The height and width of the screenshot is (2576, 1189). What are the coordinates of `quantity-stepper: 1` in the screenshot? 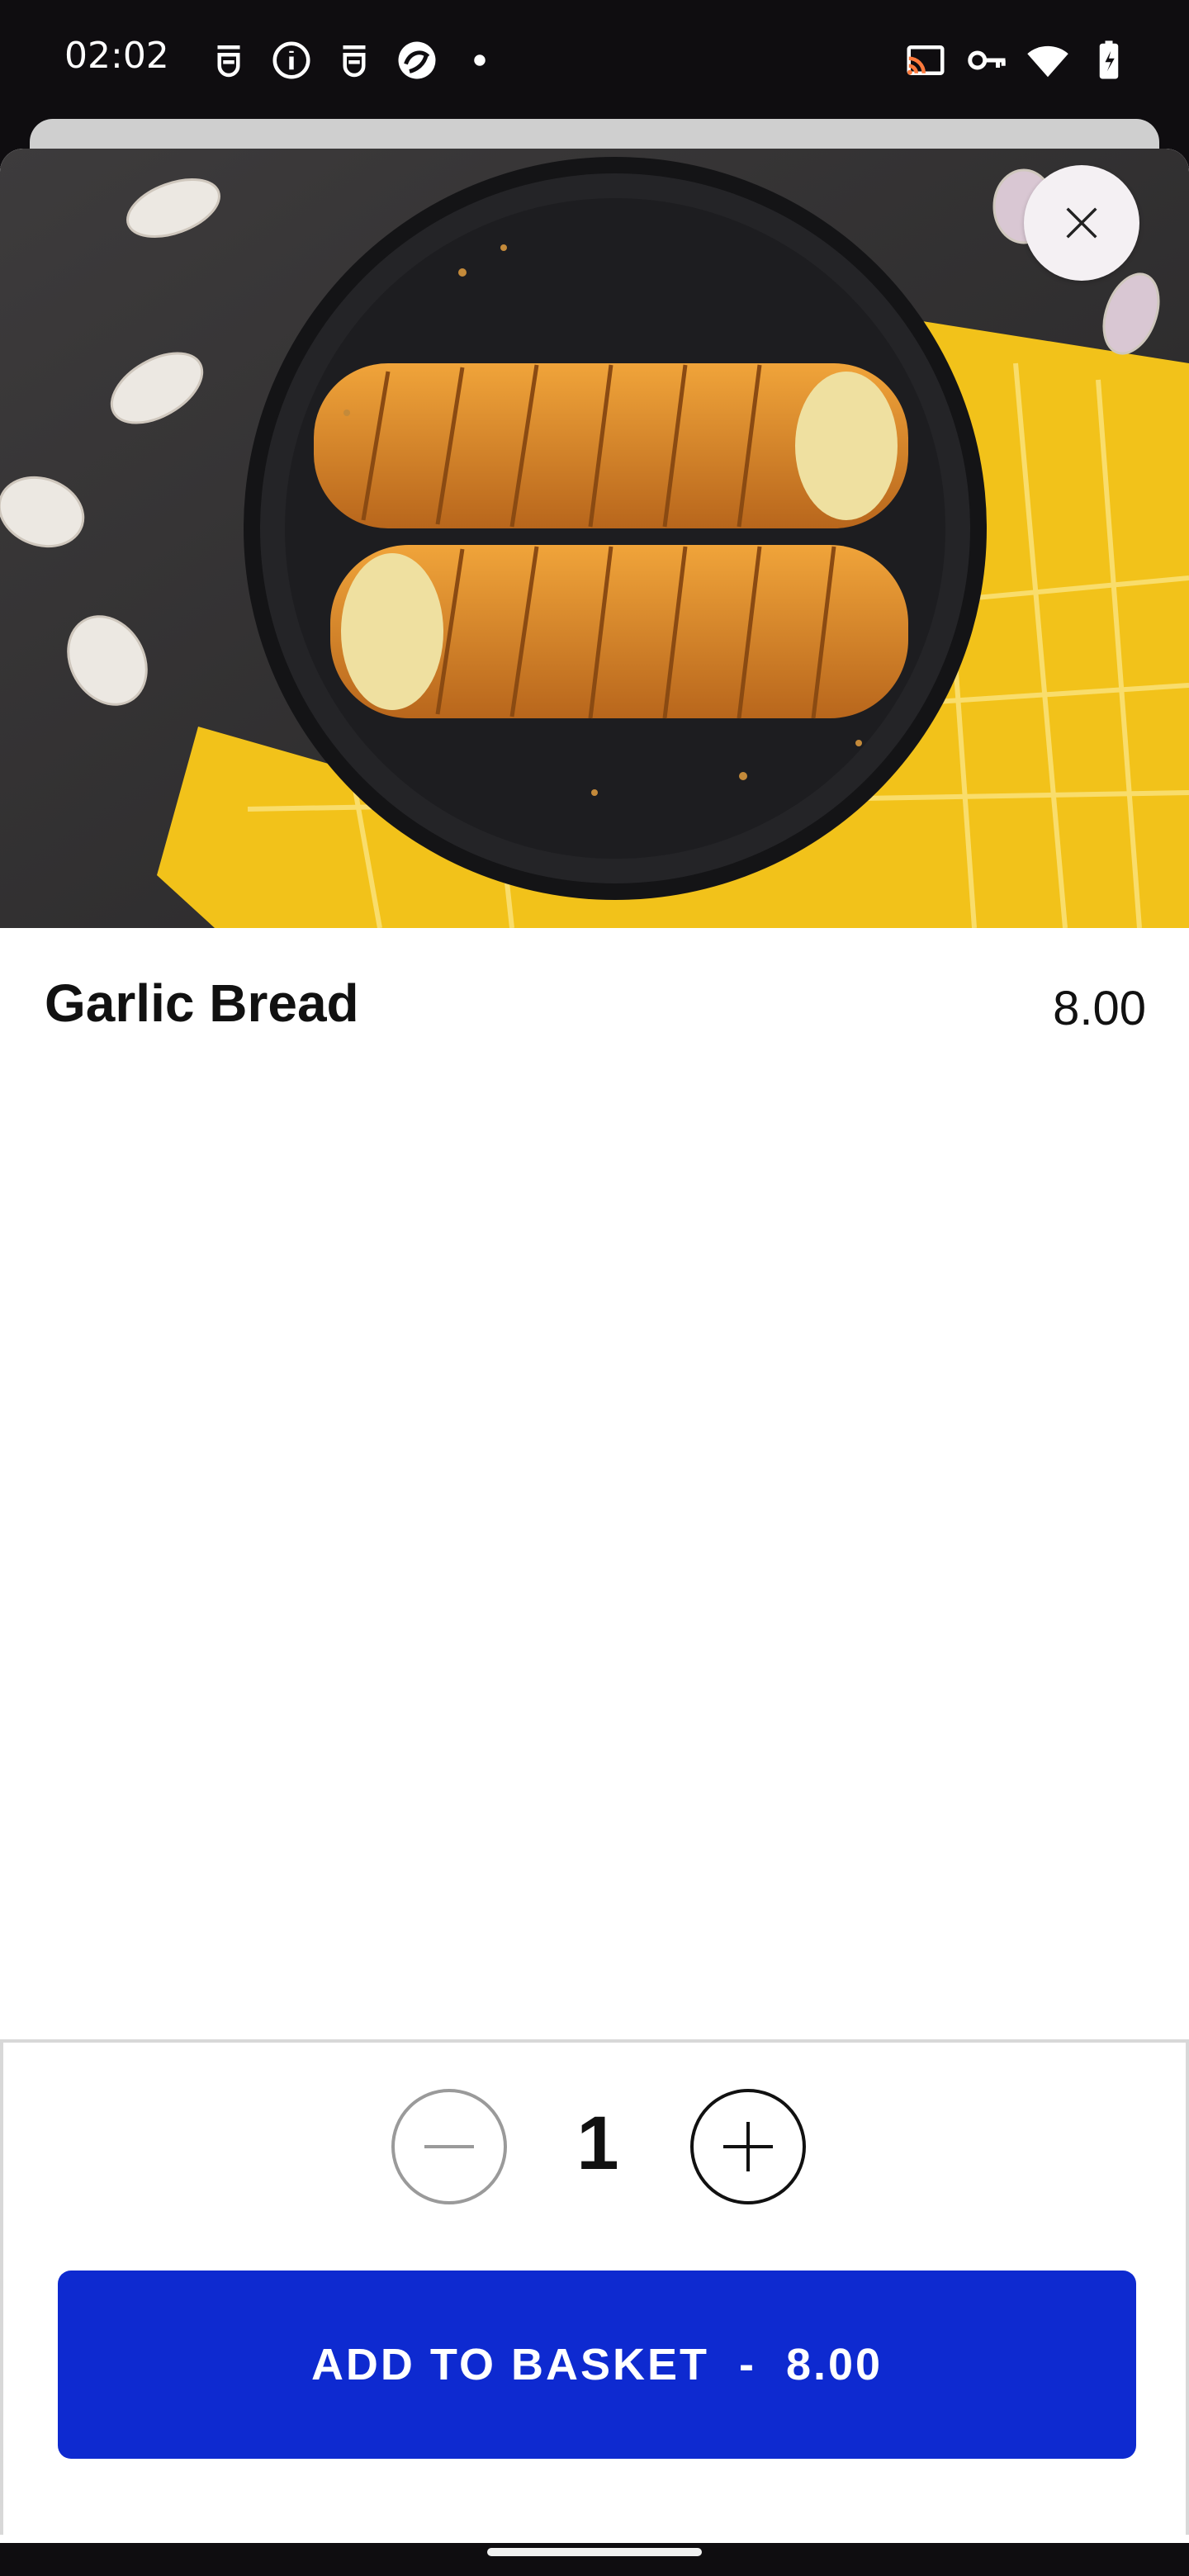 It's located at (596, 2146).